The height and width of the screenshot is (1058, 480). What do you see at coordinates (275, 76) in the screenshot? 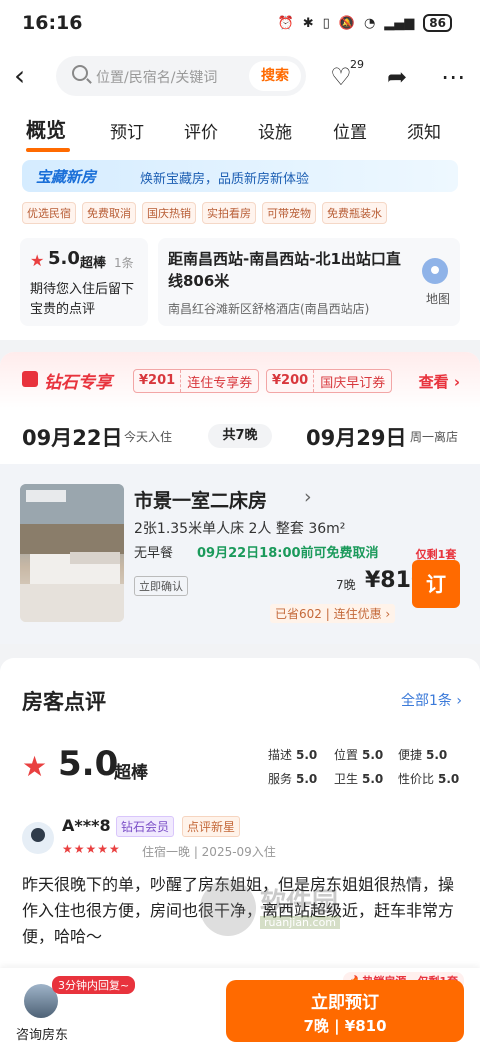
I see `search-button: 搜索` at bounding box center [275, 76].